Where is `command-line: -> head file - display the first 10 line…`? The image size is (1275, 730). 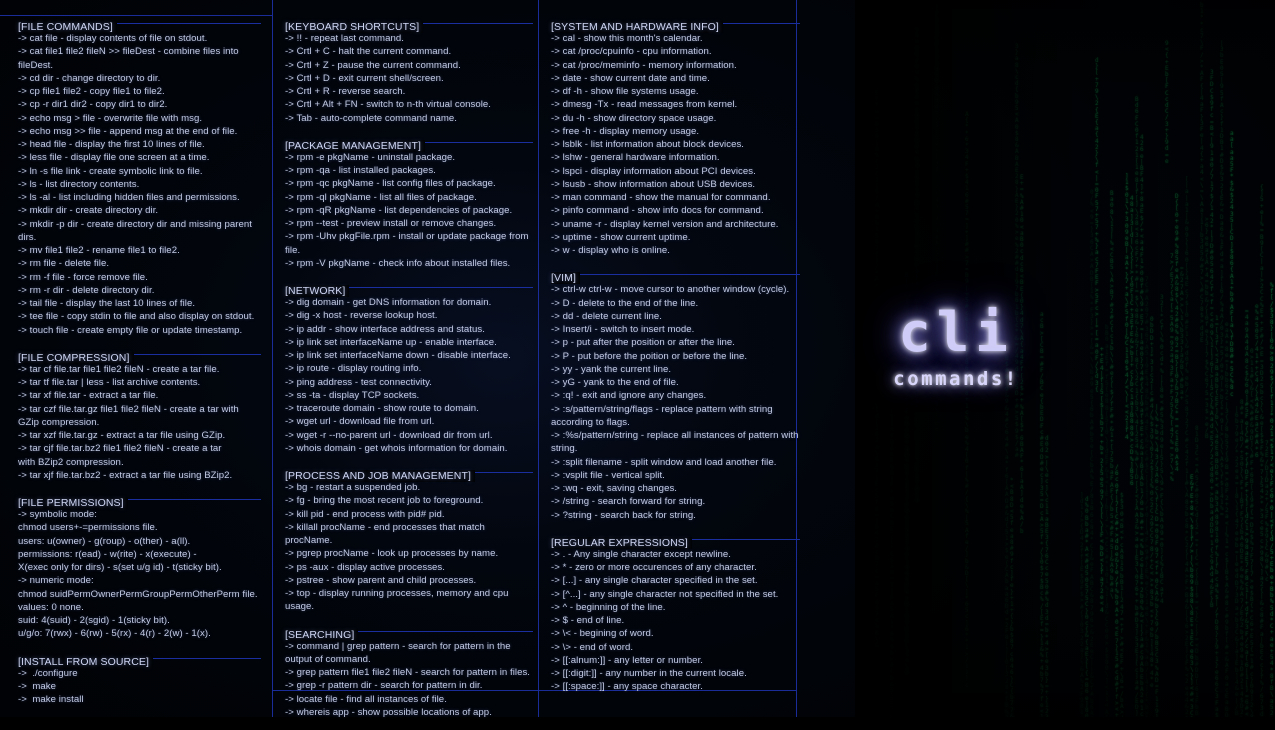 command-line: -> head file - display the first 10 line… is located at coordinates (111, 144).